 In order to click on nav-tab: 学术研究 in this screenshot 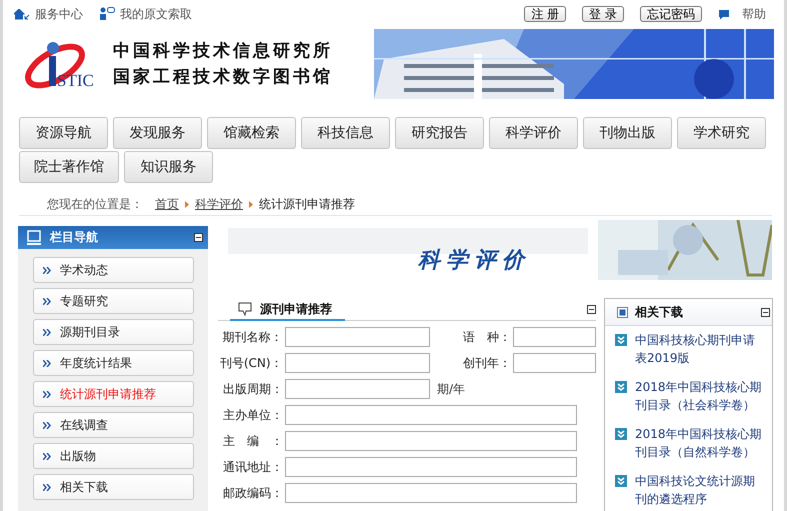, I will do `click(721, 133)`.